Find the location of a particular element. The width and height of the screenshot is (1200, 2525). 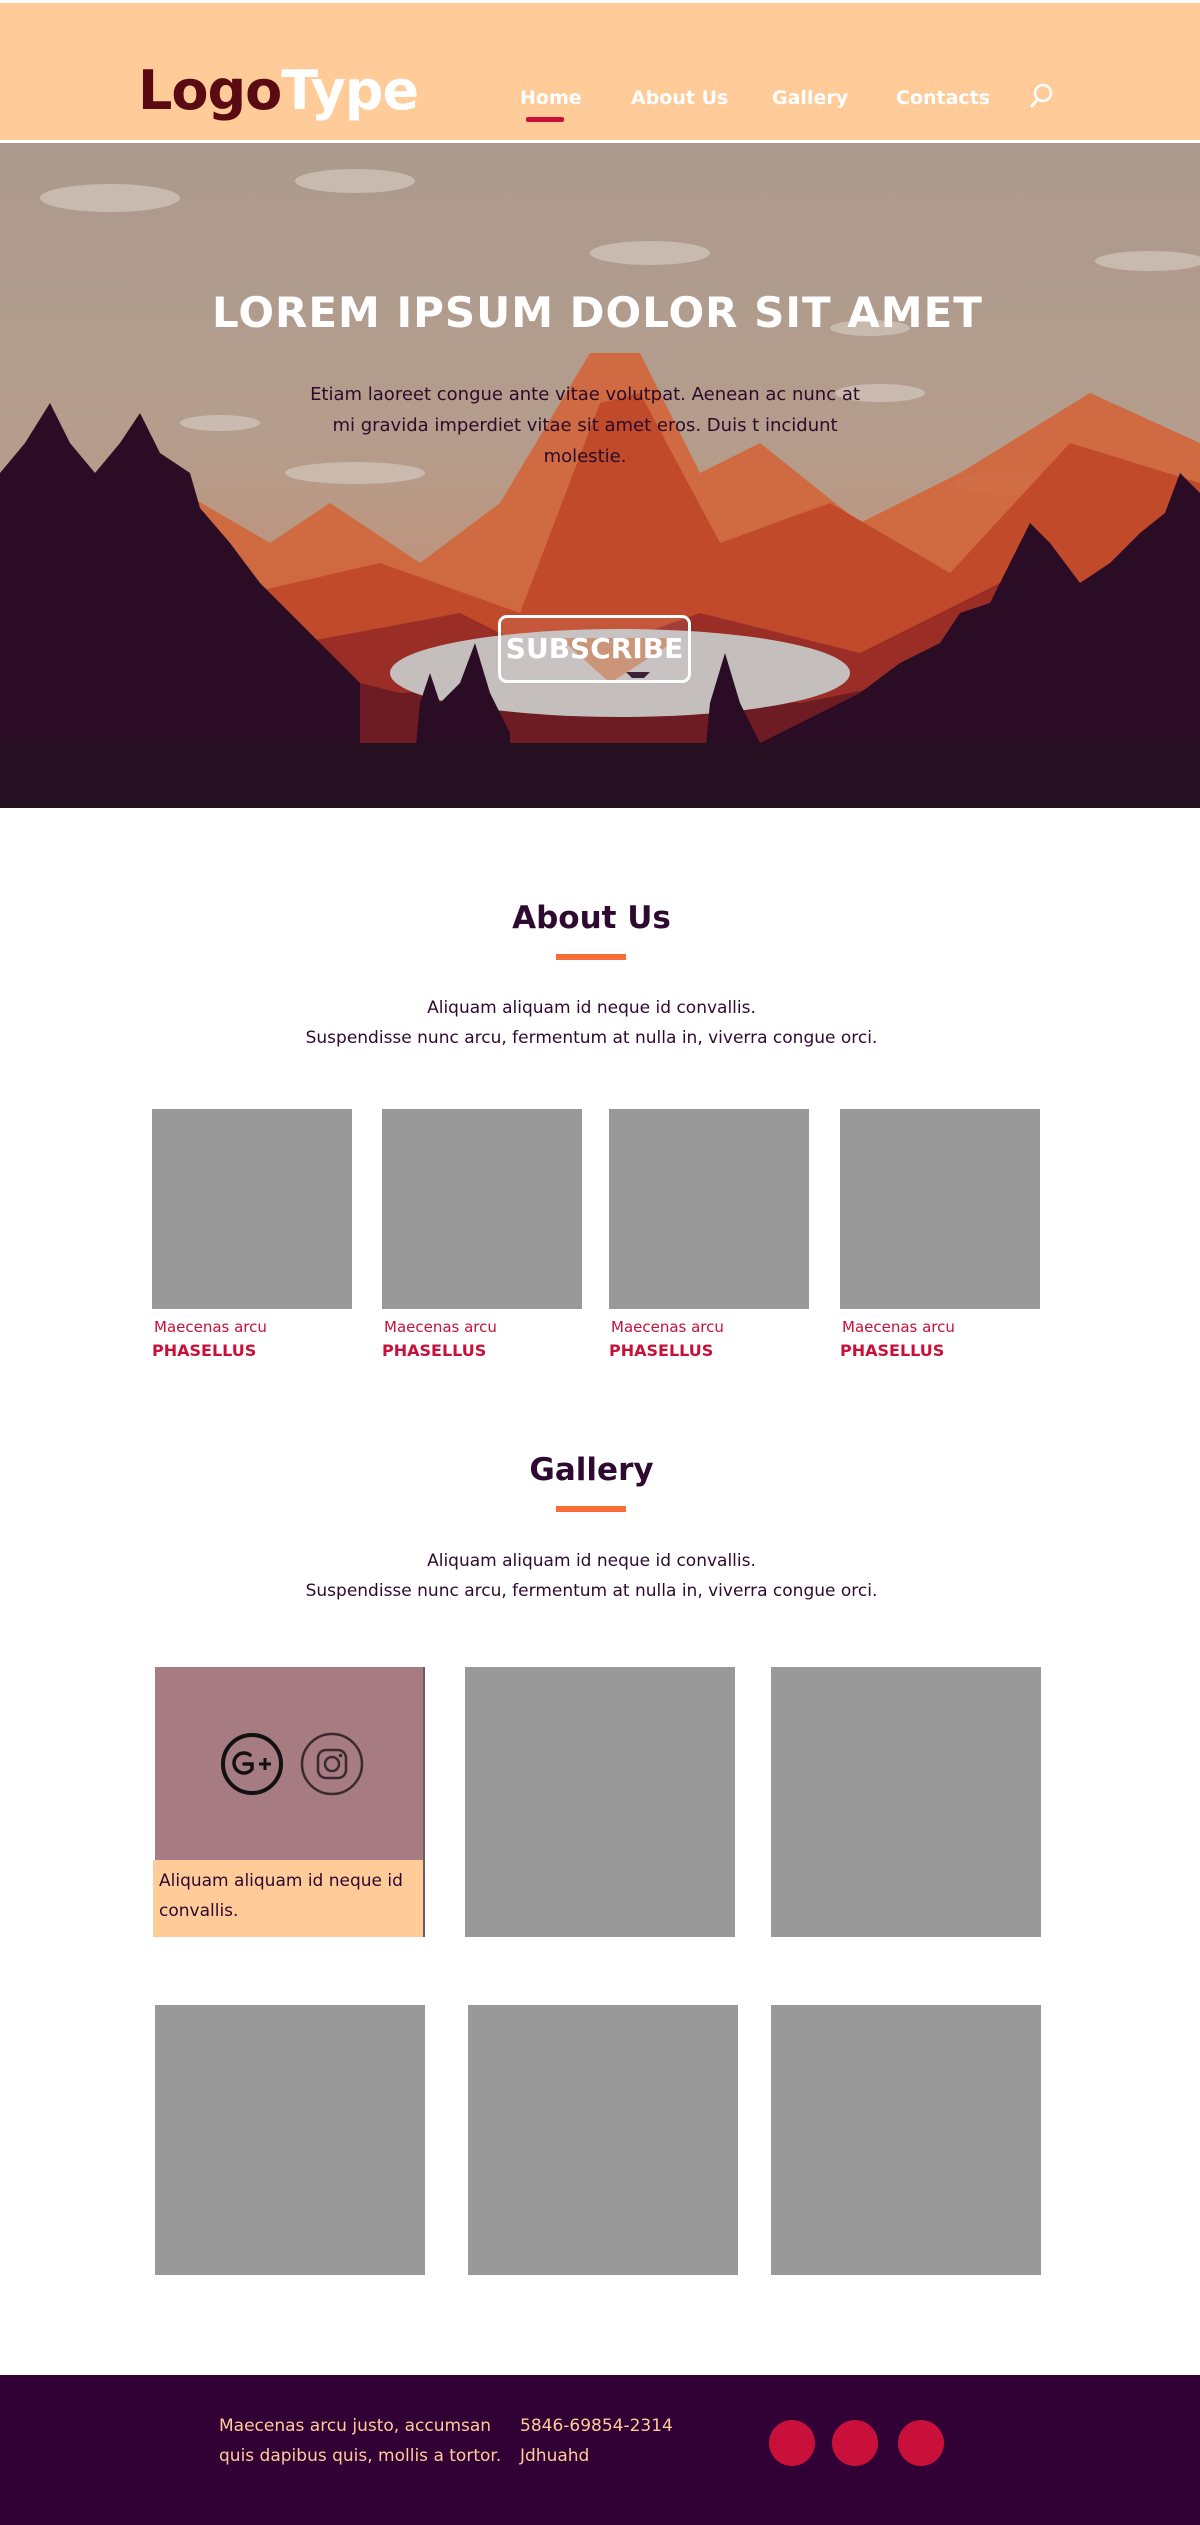

hero-title: LOREM IPSUM DOLOR SIT AMET is located at coordinates (597, 312).